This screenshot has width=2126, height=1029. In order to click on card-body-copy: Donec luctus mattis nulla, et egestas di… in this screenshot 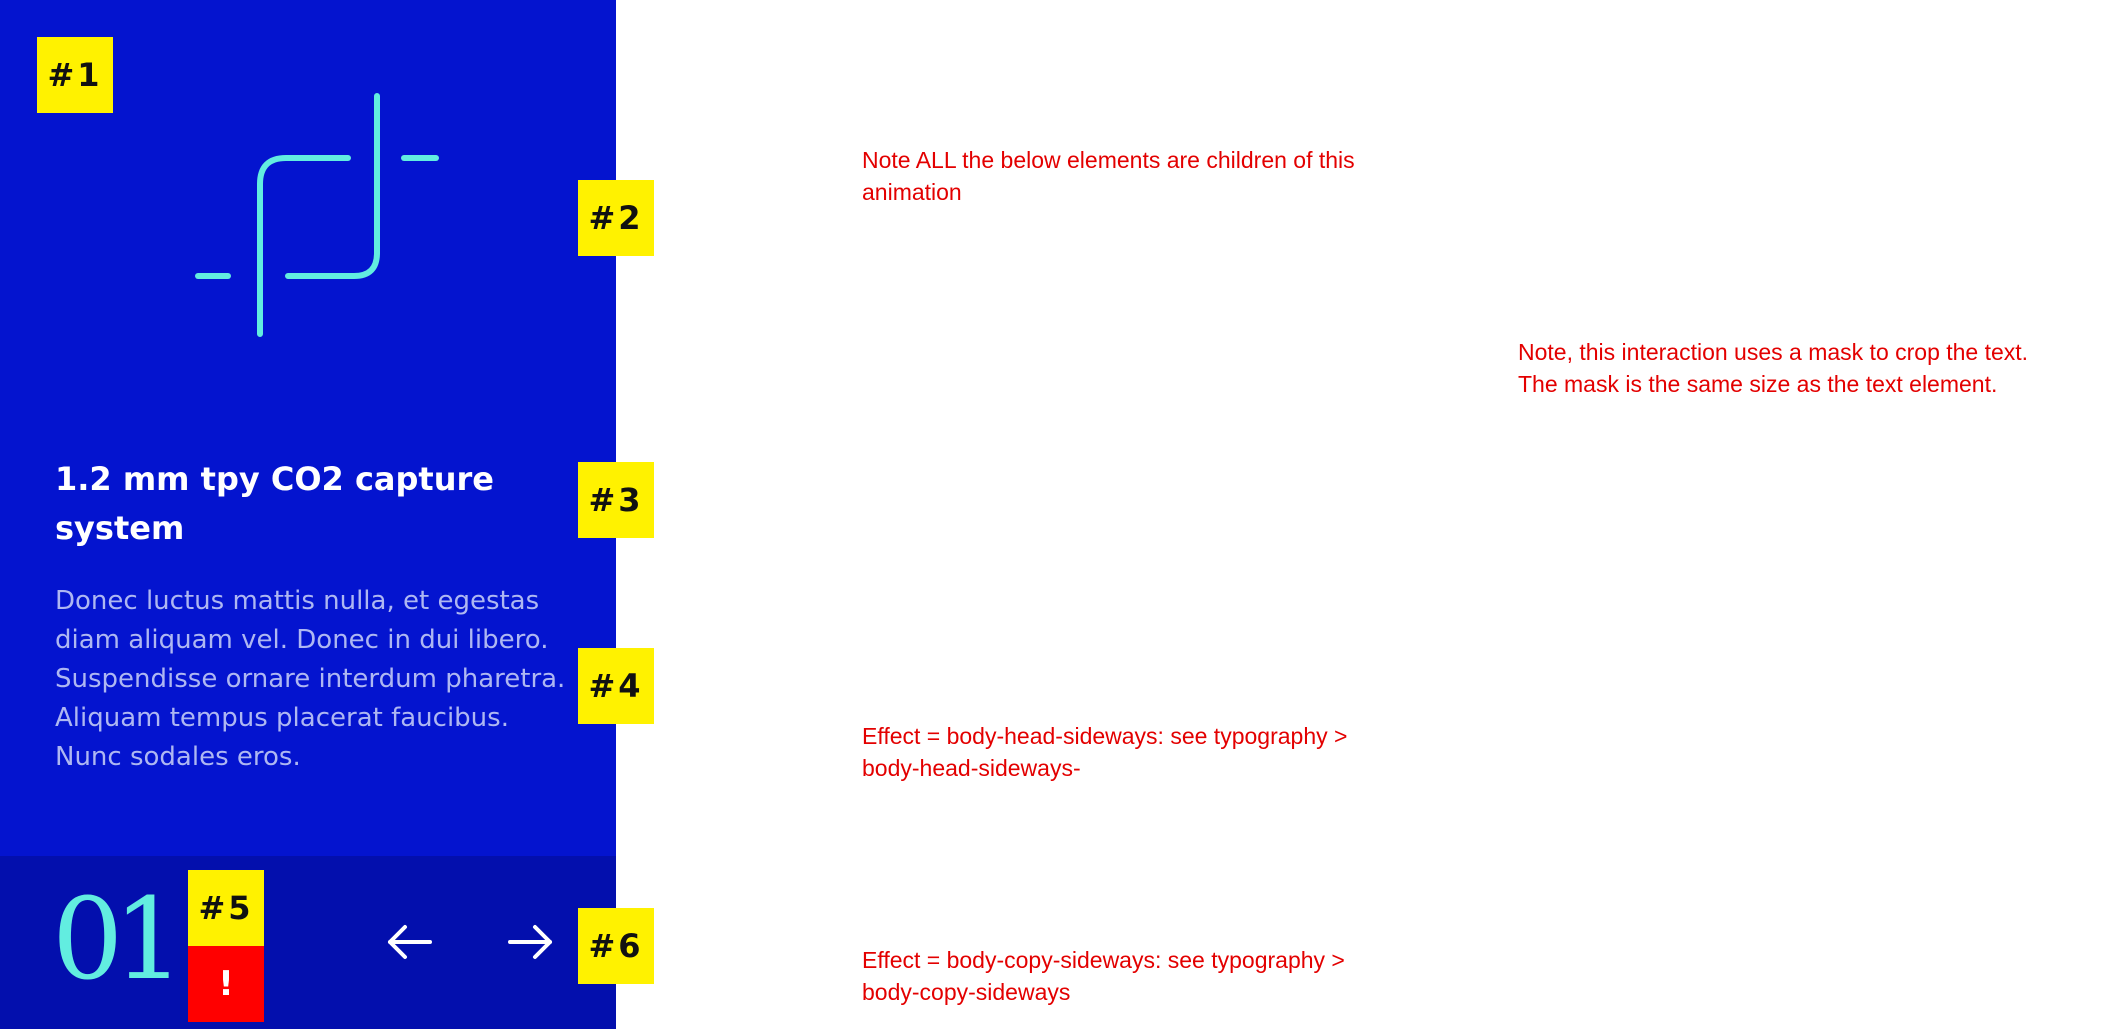, I will do `click(310, 679)`.